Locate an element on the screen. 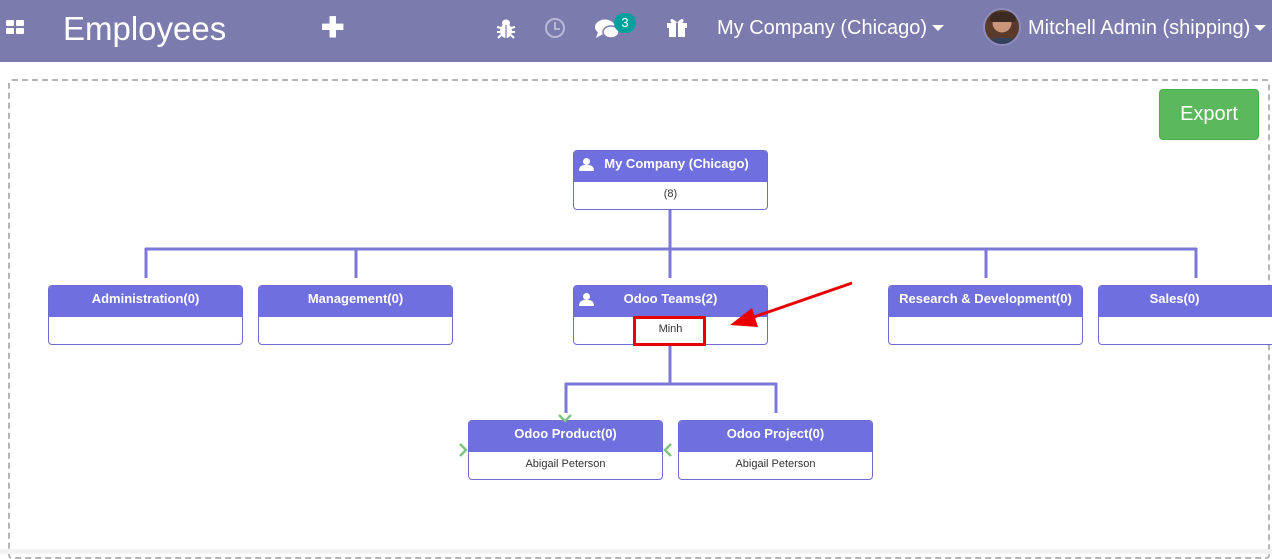 The image size is (1272, 559). org-node-sales: Sales(0) is located at coordinates (1185, 315).